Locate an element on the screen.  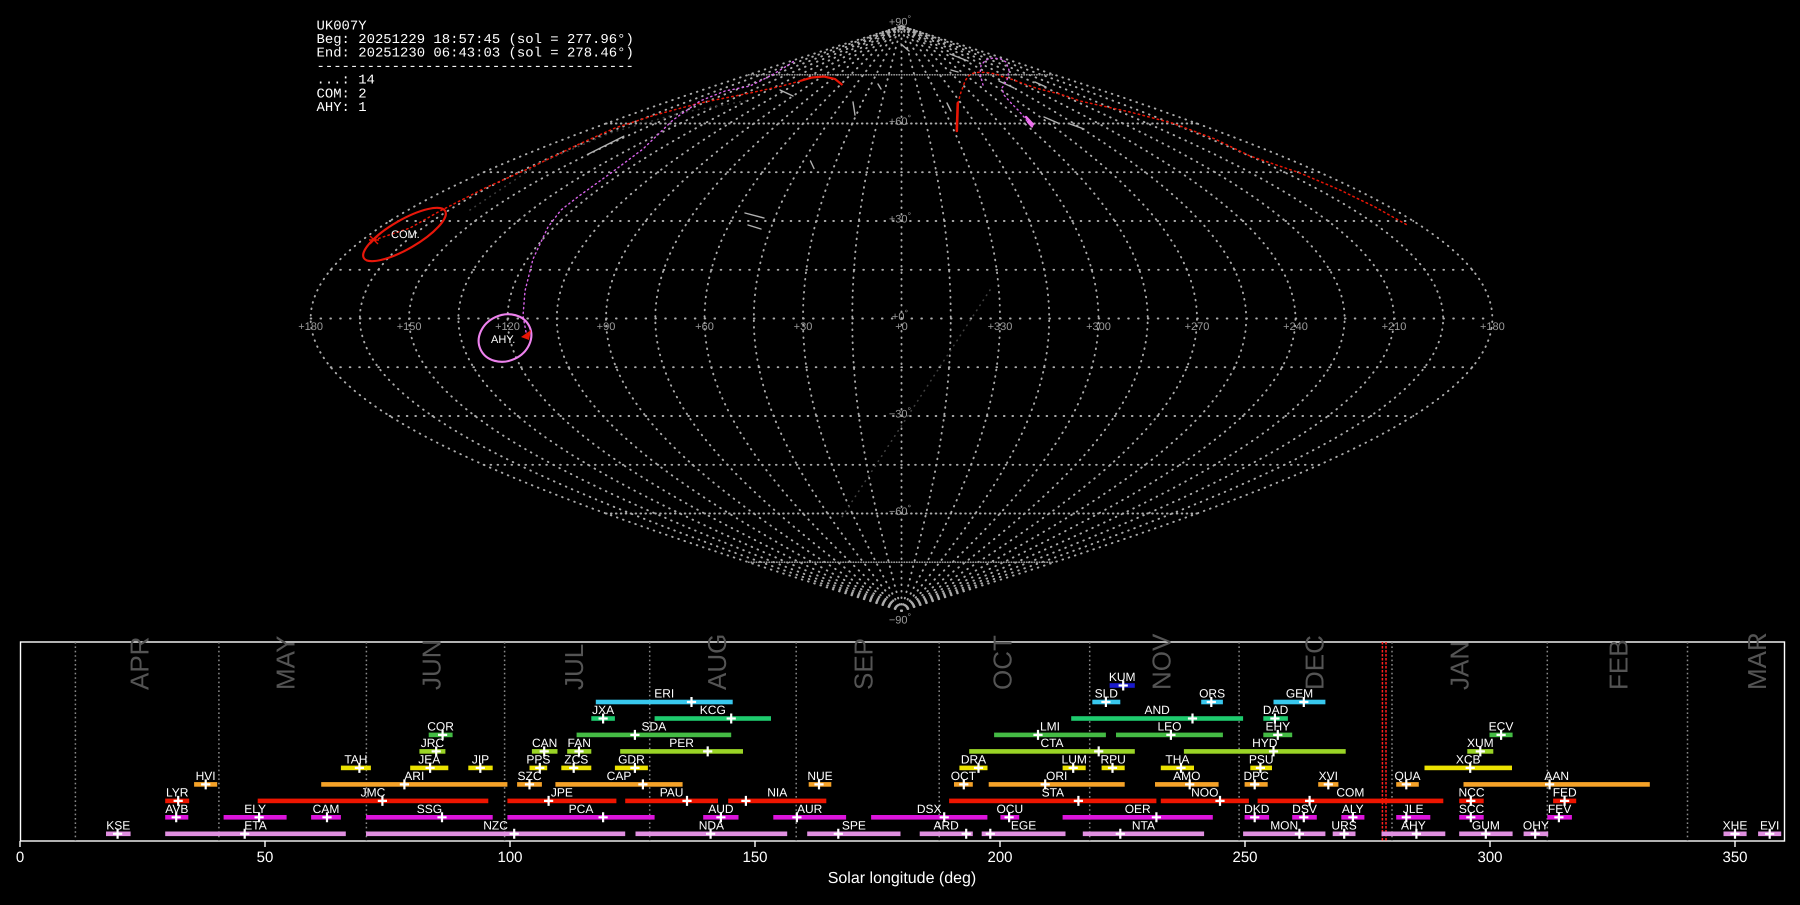
svg-text: SEP is located at coordinates (863, 664).